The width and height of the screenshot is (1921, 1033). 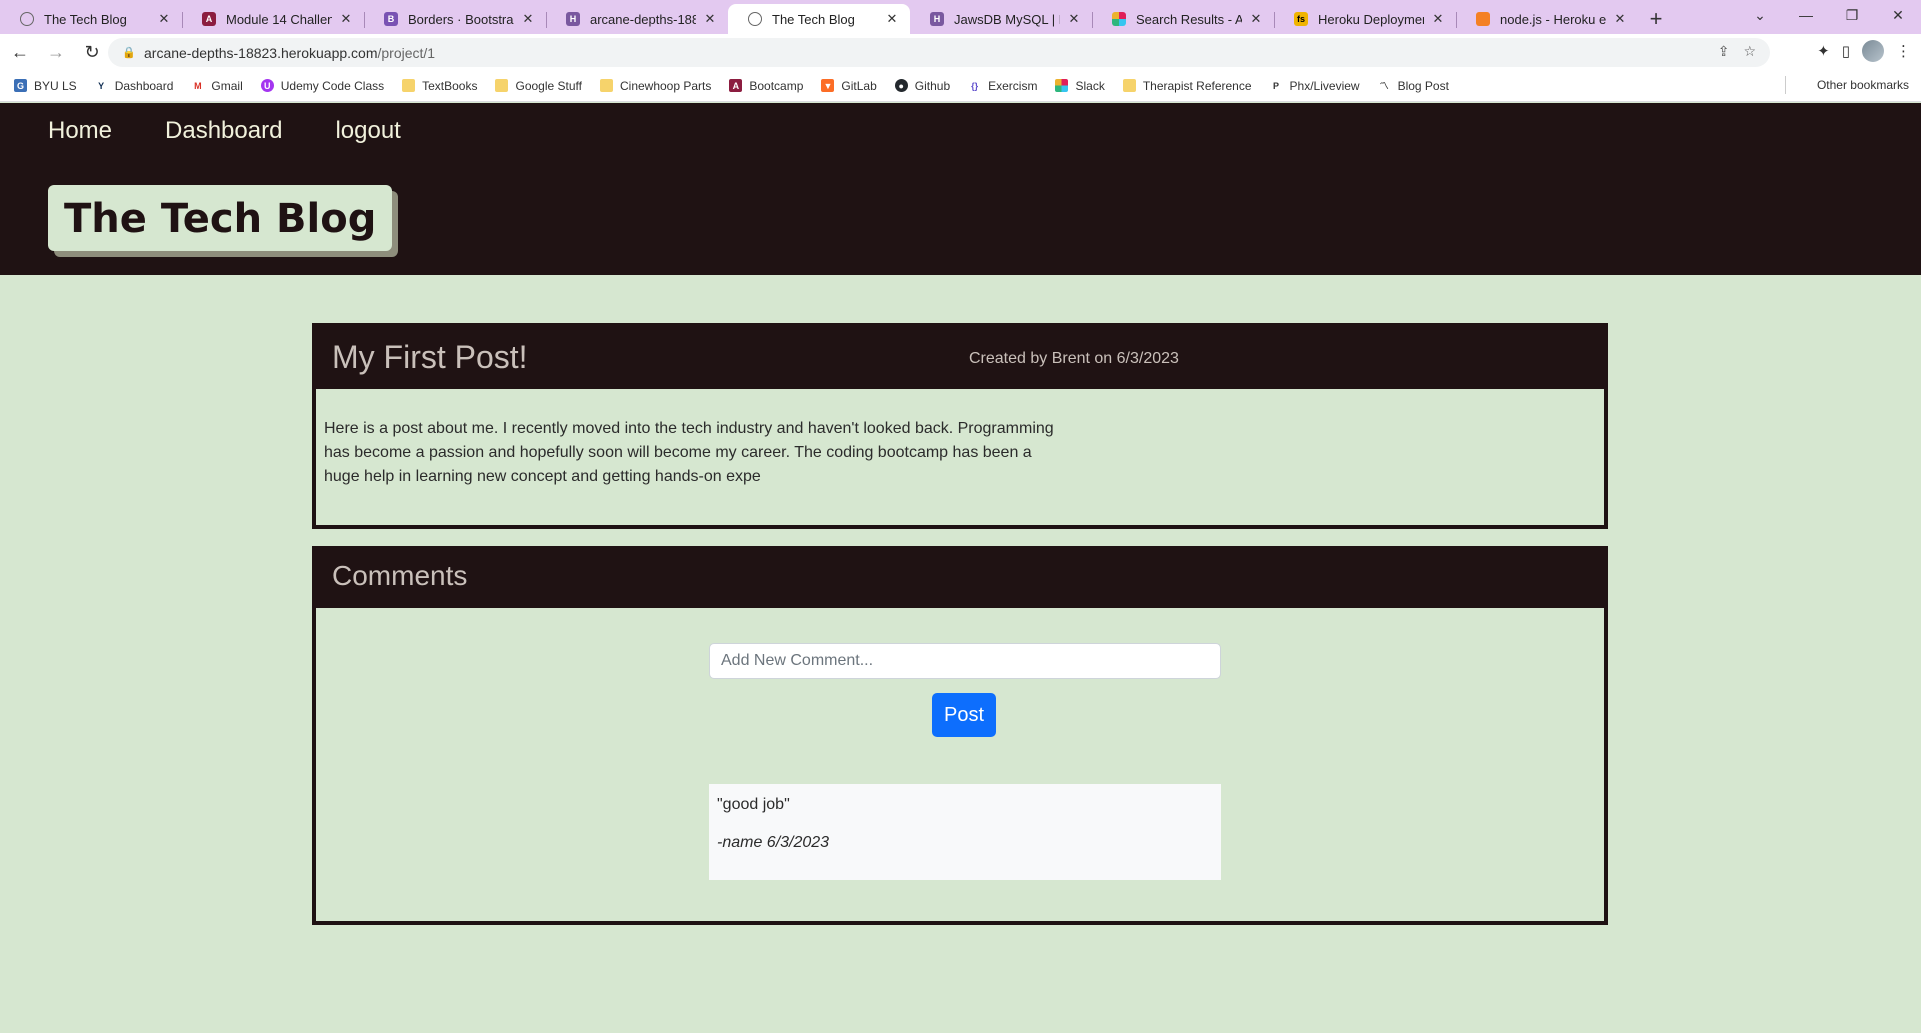 What do you see at coordinates (1806, 15) in the screenshot?
I see `minimize-icon: —` at bounding box center [1806, 15].